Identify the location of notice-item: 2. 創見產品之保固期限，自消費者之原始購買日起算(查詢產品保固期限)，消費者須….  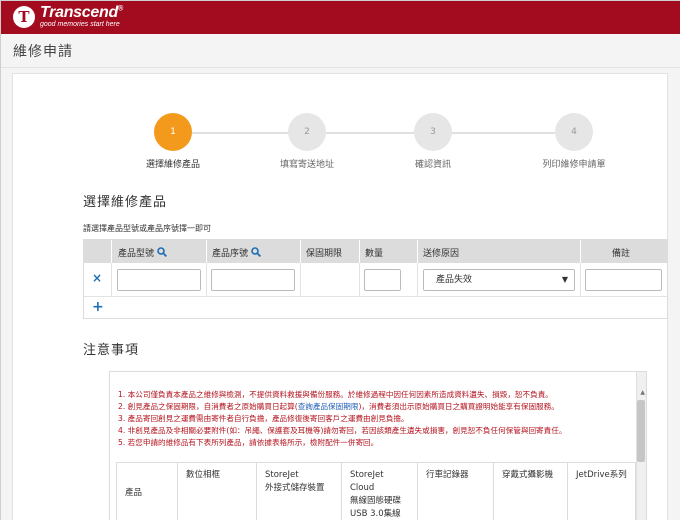
(338, 406).